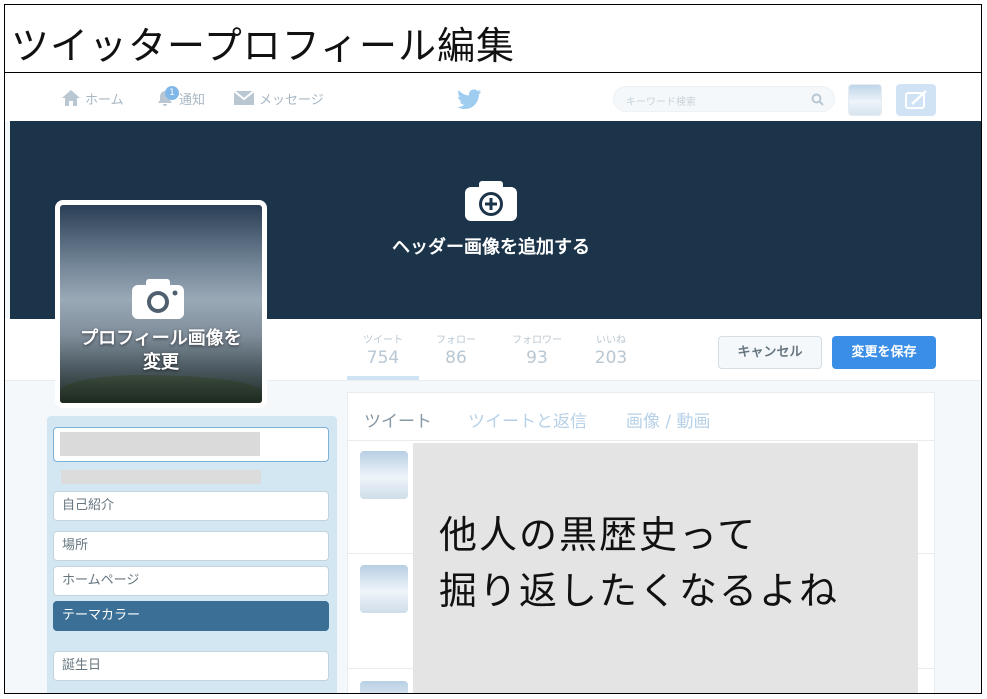  What do you see at coordinates (191, 546) in the screenshot?
I see `location-field: 場所` at bounding box center [191, 546].